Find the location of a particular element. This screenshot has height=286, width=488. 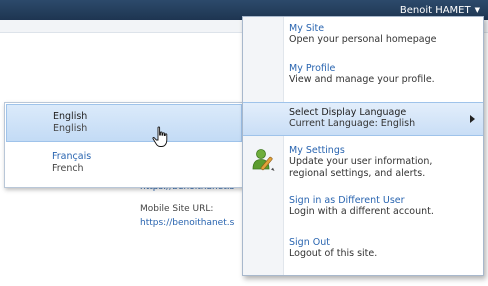

menu-item-description: Logout of this site. is located at coordinates (333, 253).